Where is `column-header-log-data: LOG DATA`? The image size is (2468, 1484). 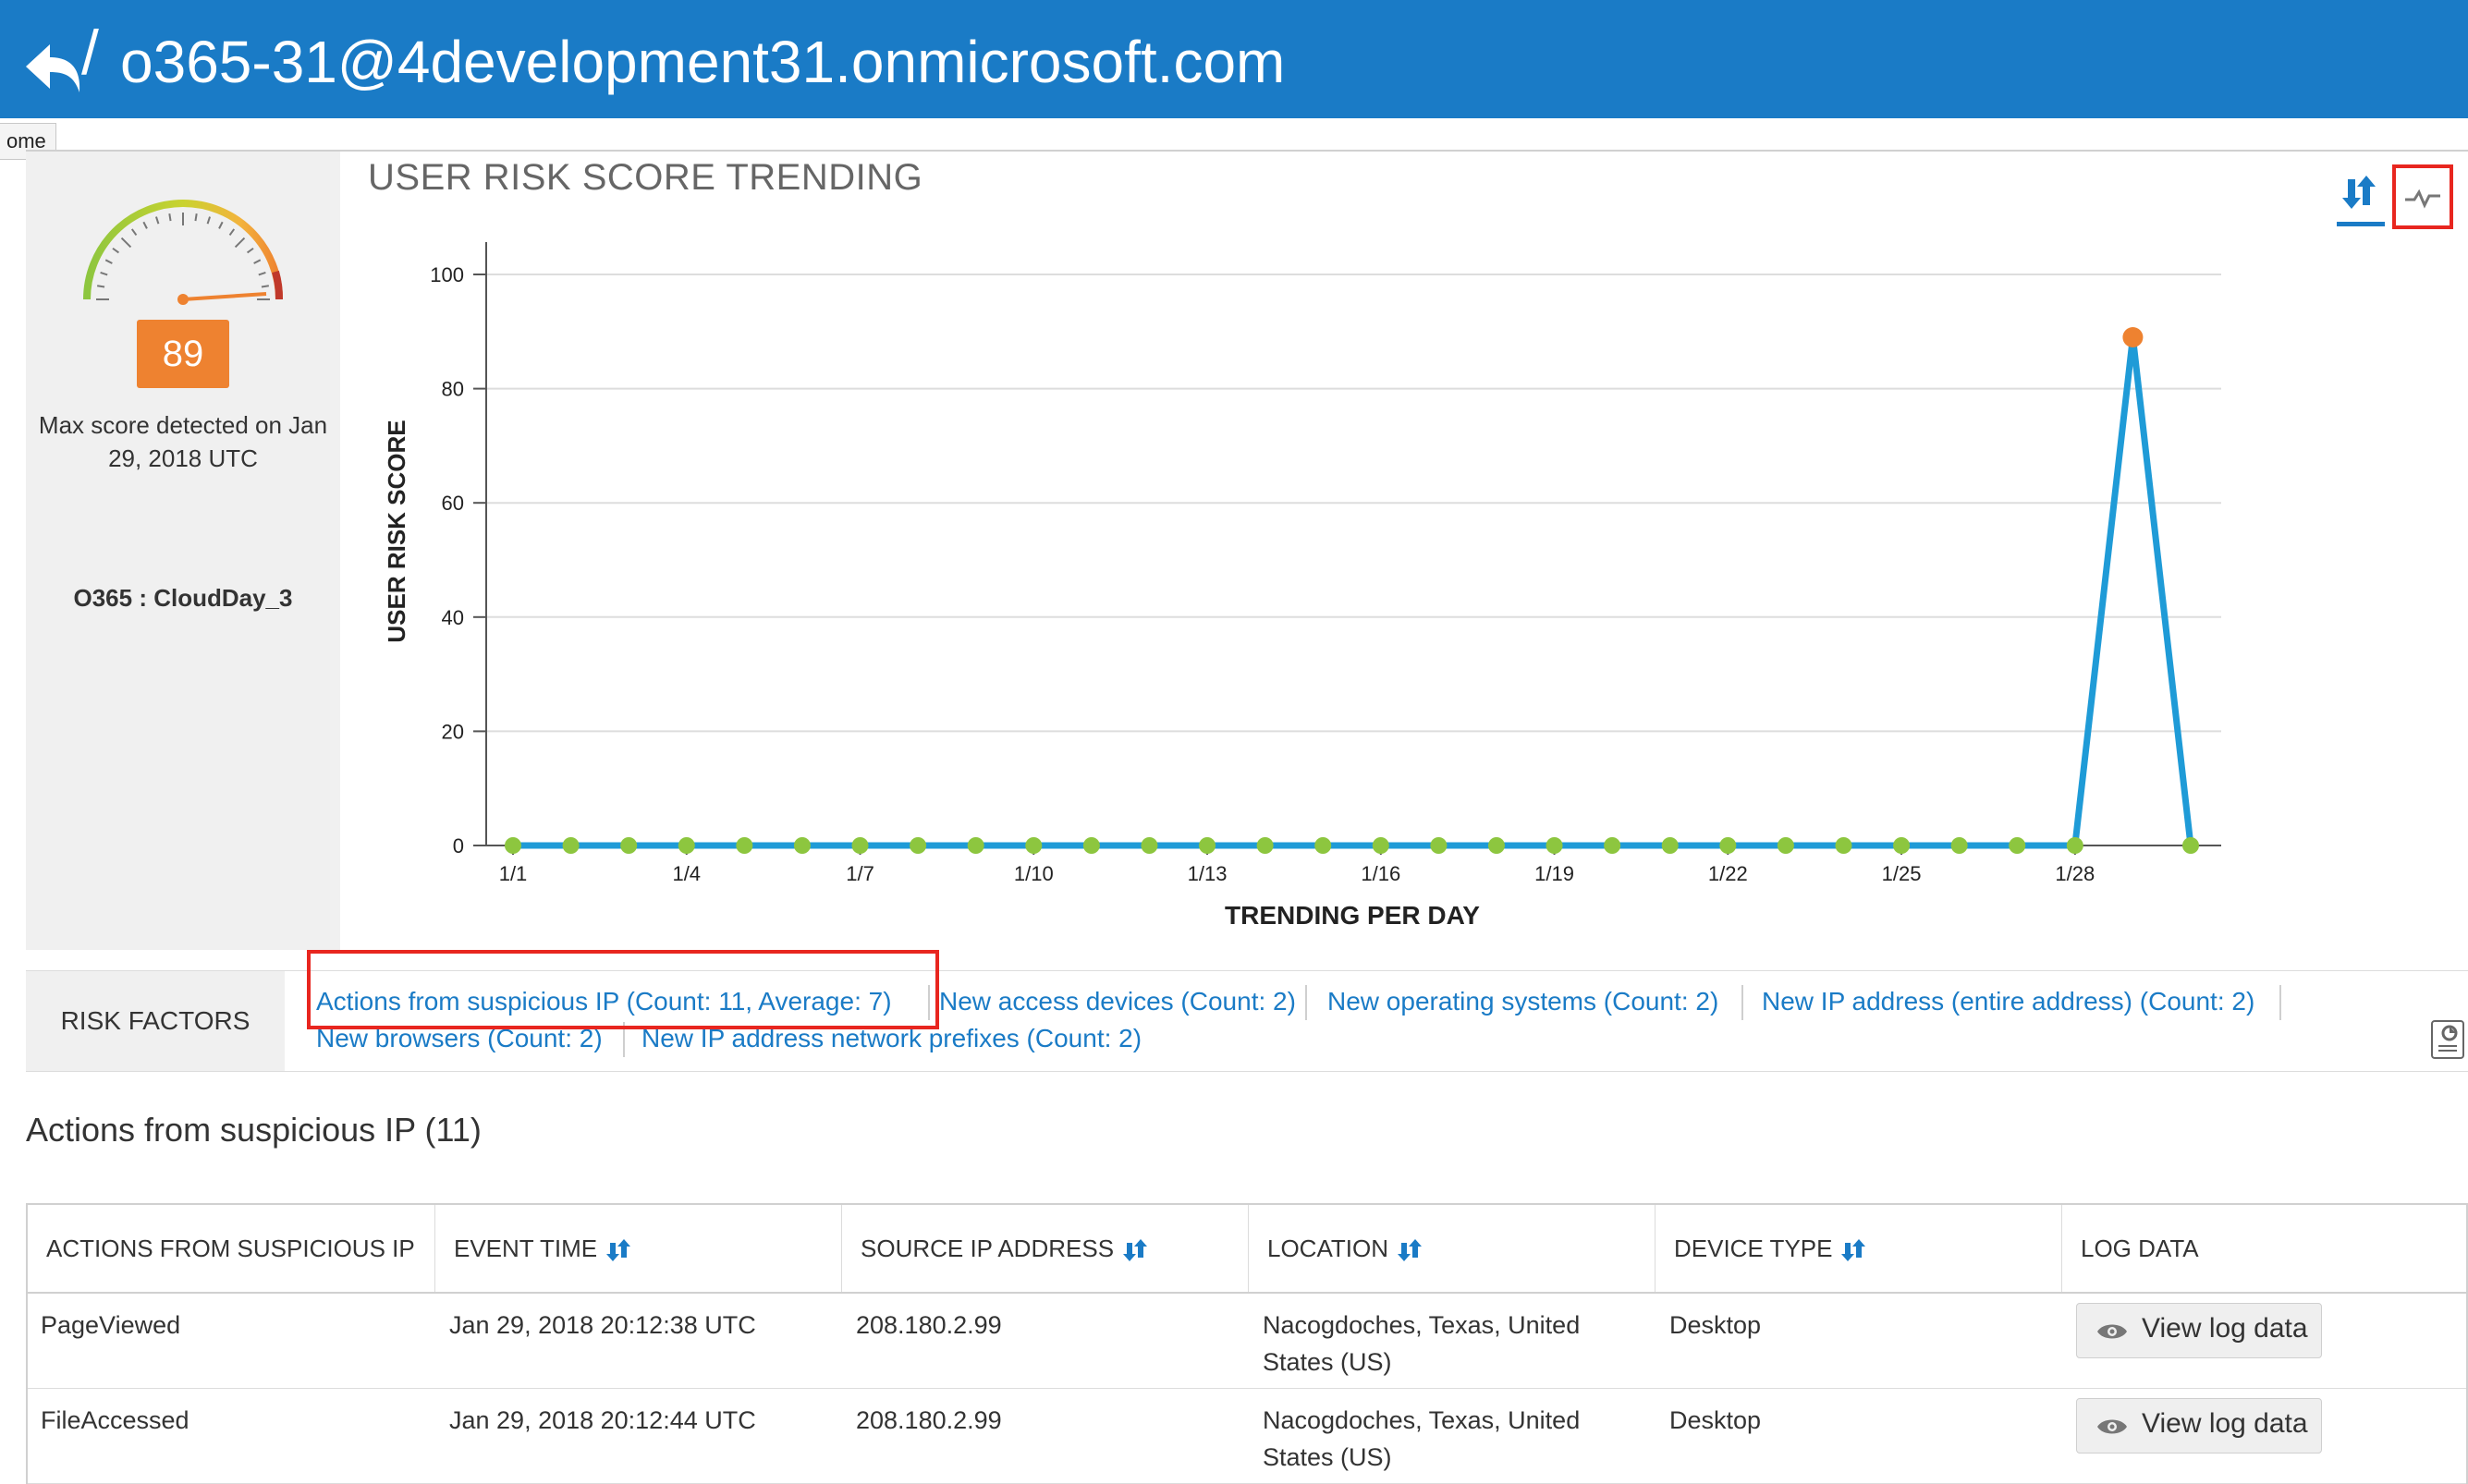
column-header-log-data: LOG DATA is located at coordinates (2264, 1248).